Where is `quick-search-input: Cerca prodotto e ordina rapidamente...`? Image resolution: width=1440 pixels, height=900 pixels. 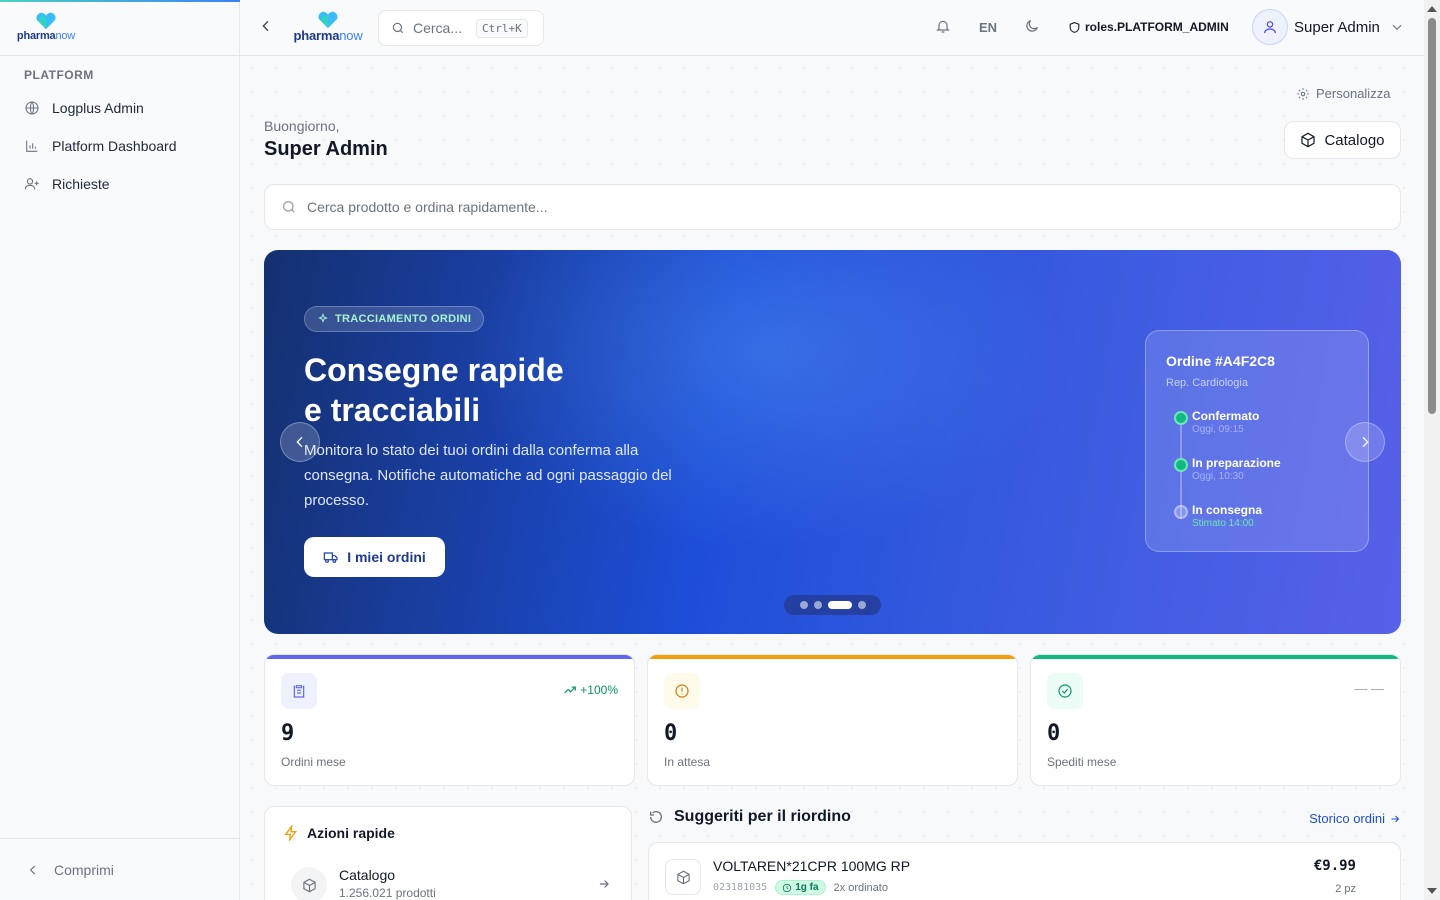 quick-search-input: Cerca prodotto e ordina rapidamente... is located at coordinates (832, 207).